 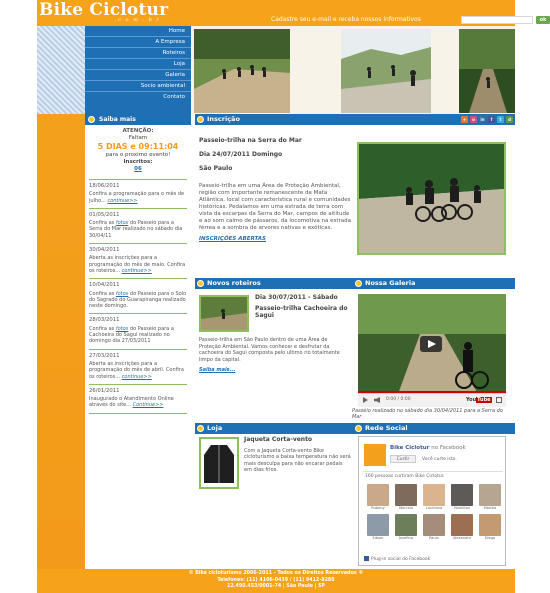 I want to click on nav-item-galeria: Galeria, so click(x=138, y=75).